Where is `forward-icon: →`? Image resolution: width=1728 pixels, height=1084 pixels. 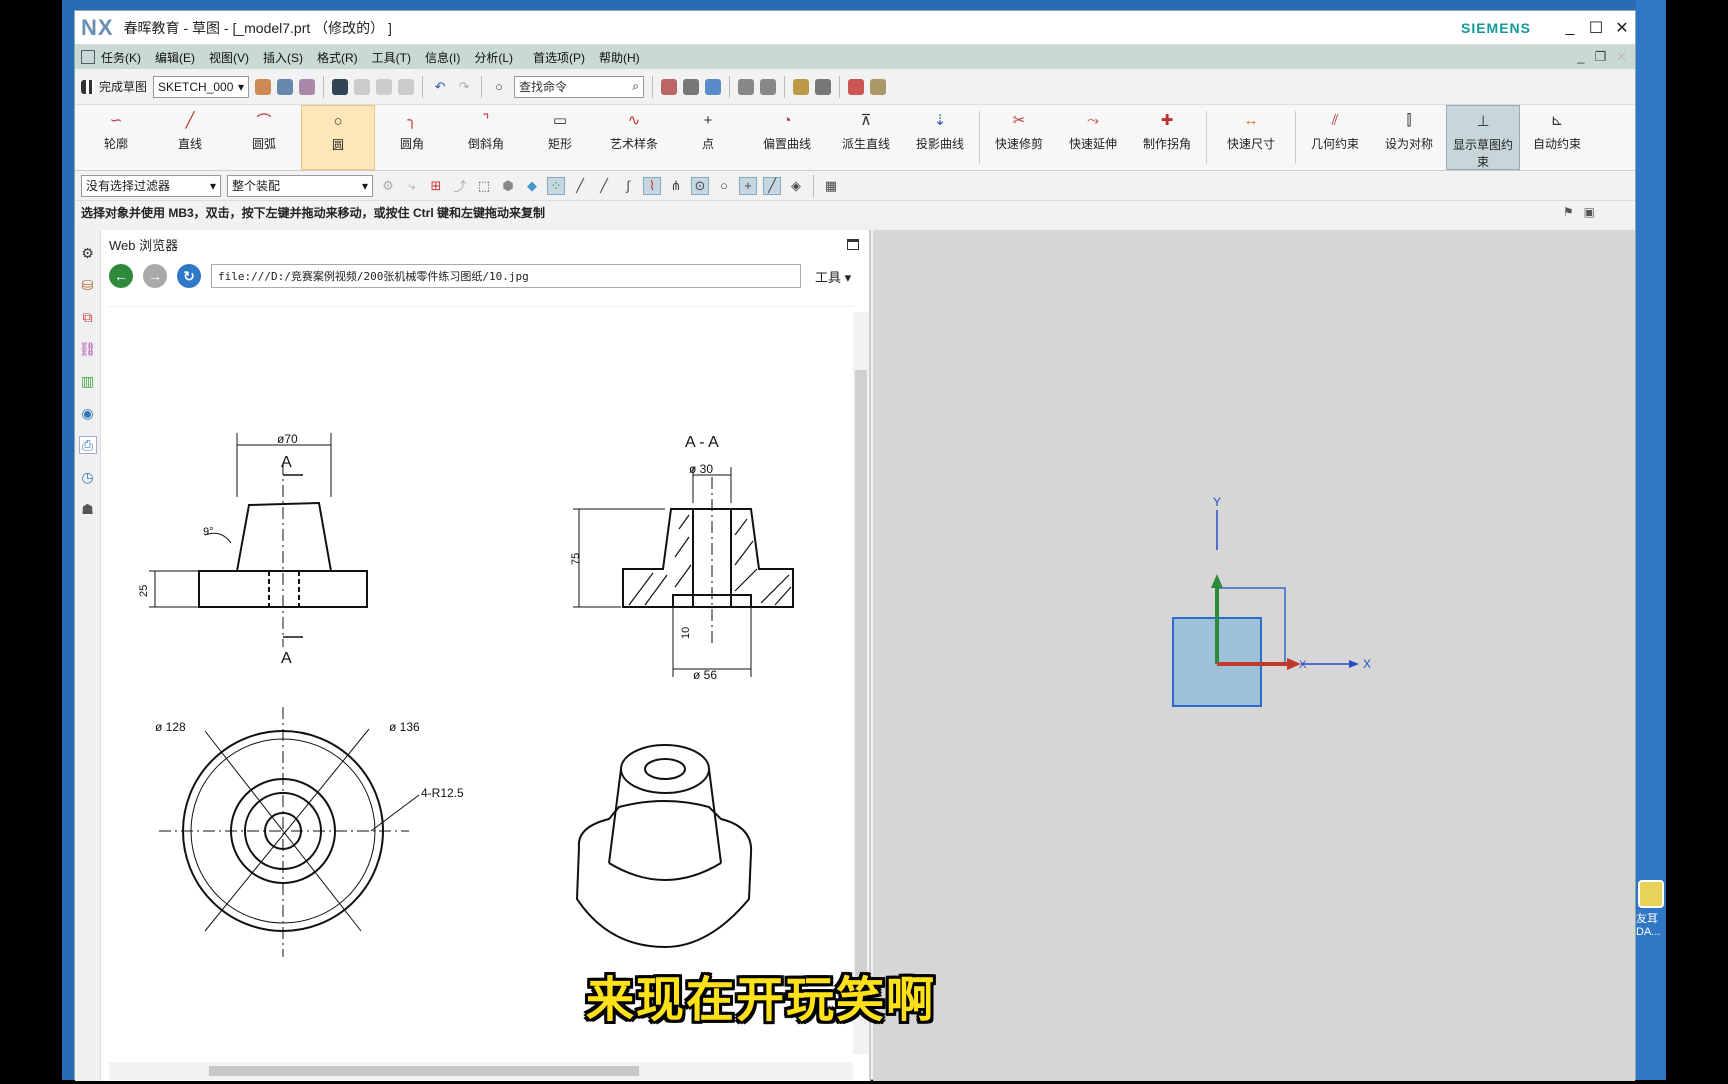
forward-icon: → is located at coordinates (155, 276).